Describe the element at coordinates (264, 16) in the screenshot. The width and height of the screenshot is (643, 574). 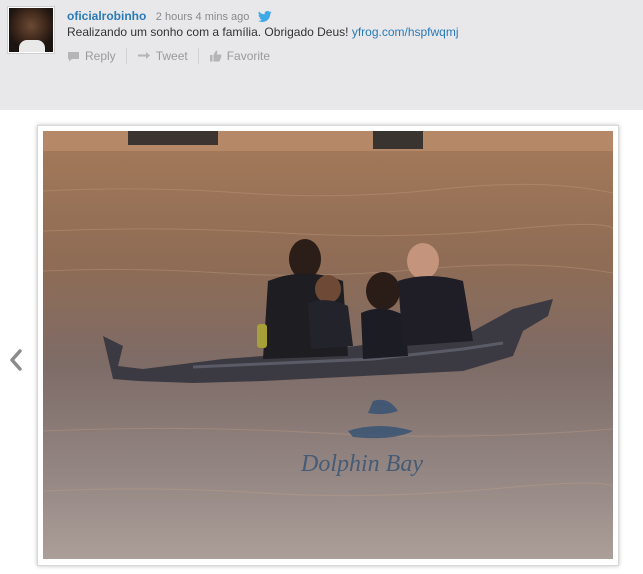
I see `twitter-bird-icon` at that location.